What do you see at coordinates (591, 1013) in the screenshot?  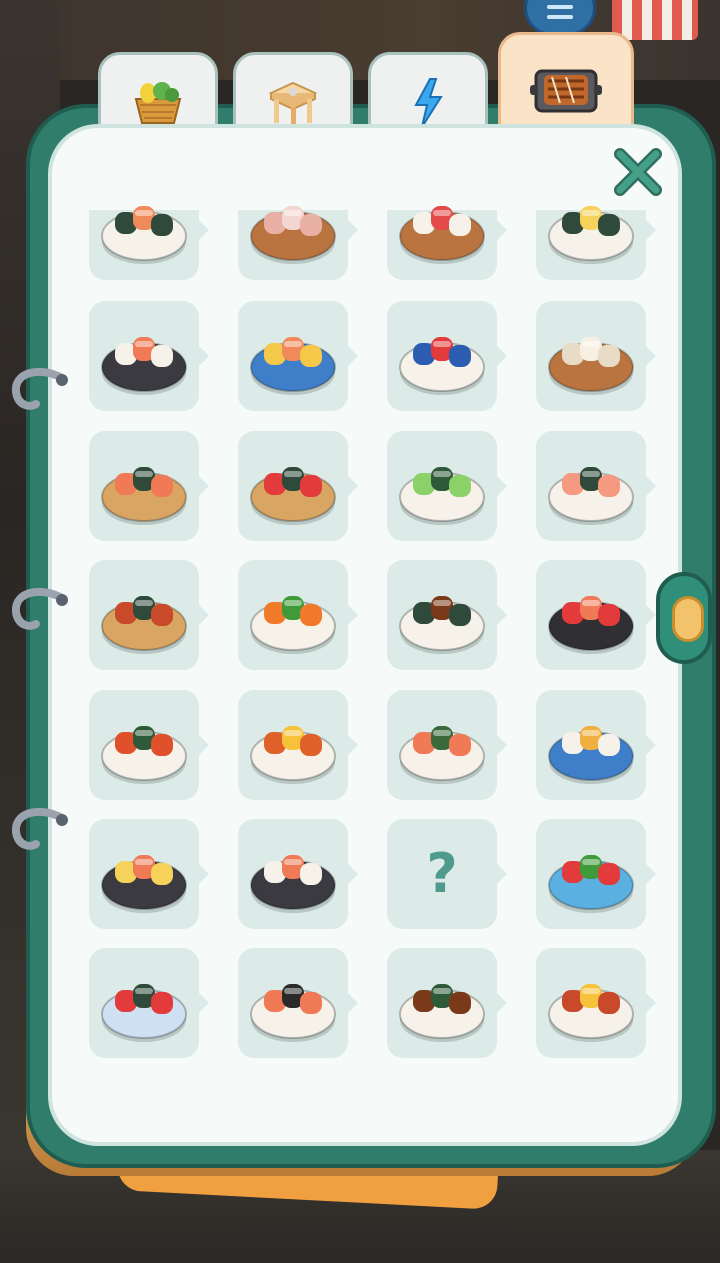 I see `tamago-roll-icon` at bounding box center [591, 1013].